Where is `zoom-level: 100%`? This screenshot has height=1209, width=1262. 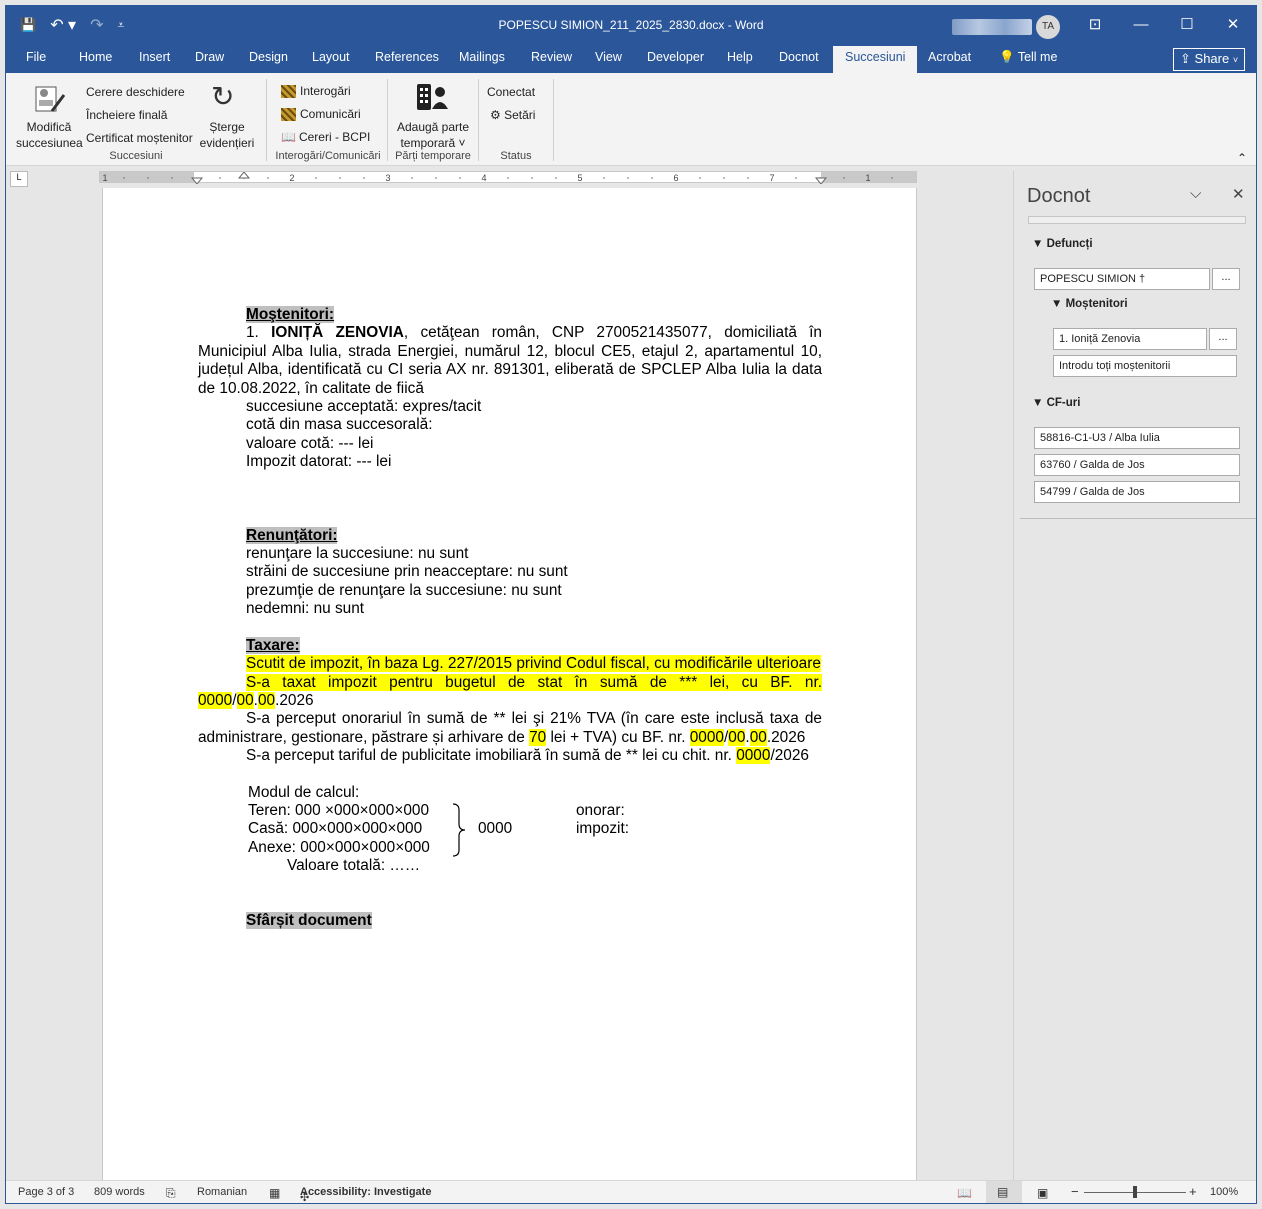 zoom-level: 100% is located at coordinates (1224, 1192).